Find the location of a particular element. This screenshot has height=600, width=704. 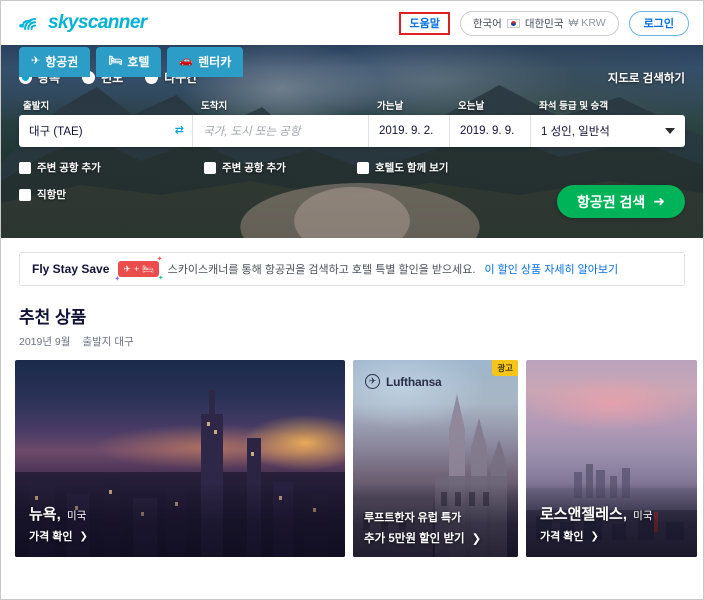

depart-date-value: 2019. 9. 2. is located at coordinates (406, 131).